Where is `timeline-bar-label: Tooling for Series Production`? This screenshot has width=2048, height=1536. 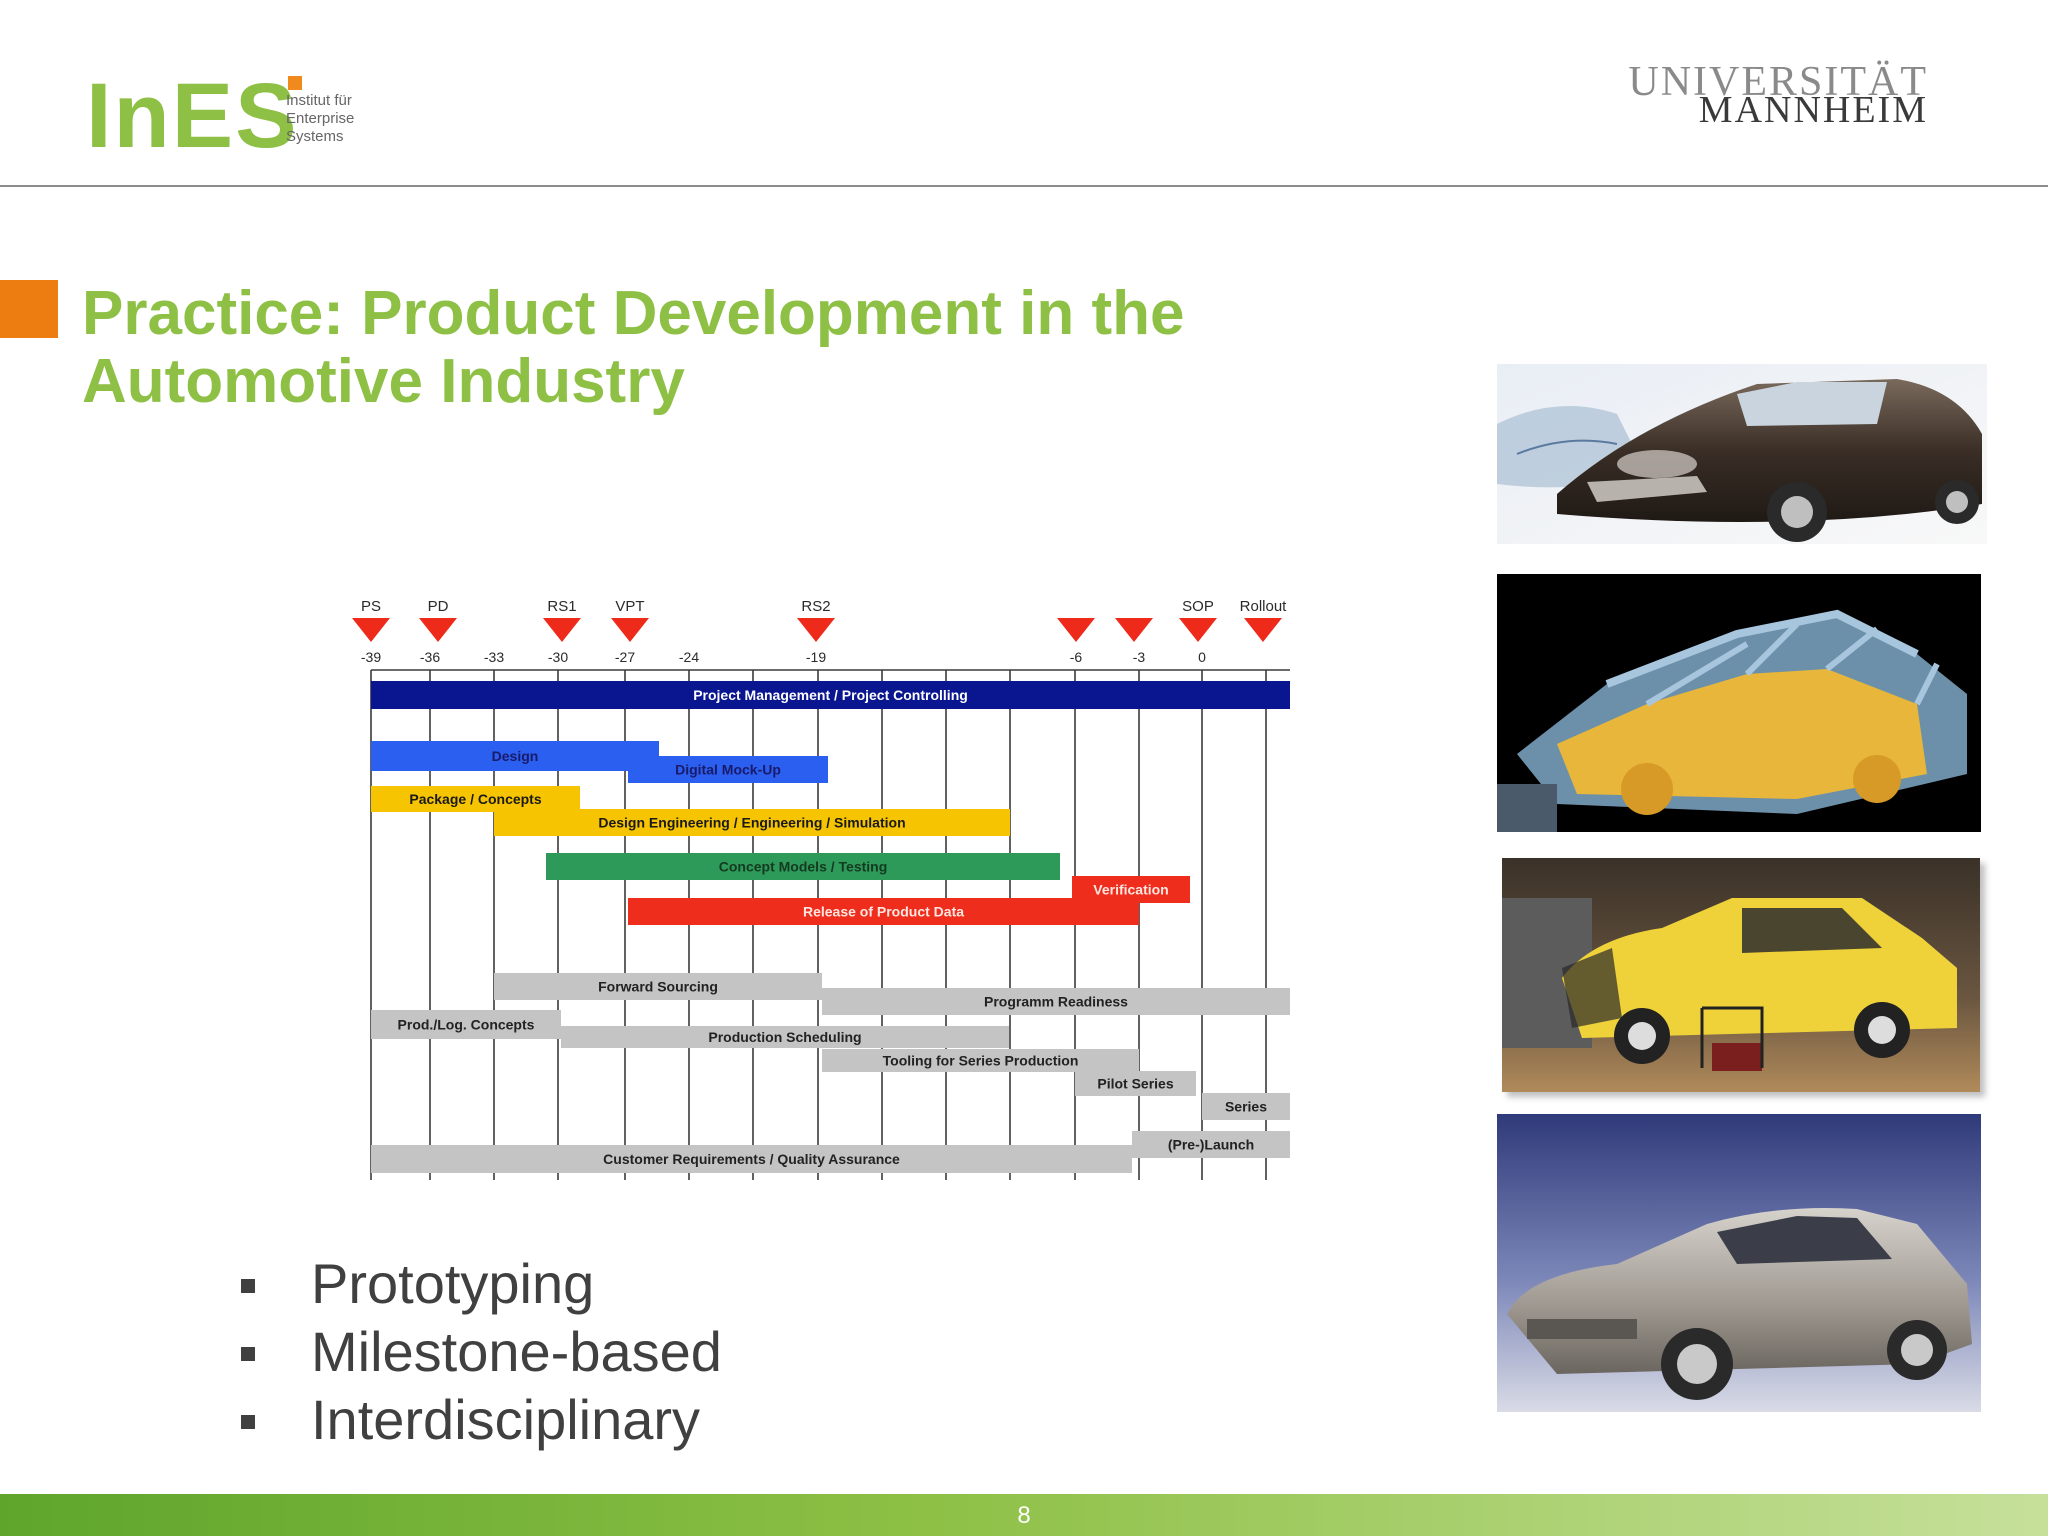
timeline-bar-label: Tooling for Series Production is located at coordinates (981, 1061).